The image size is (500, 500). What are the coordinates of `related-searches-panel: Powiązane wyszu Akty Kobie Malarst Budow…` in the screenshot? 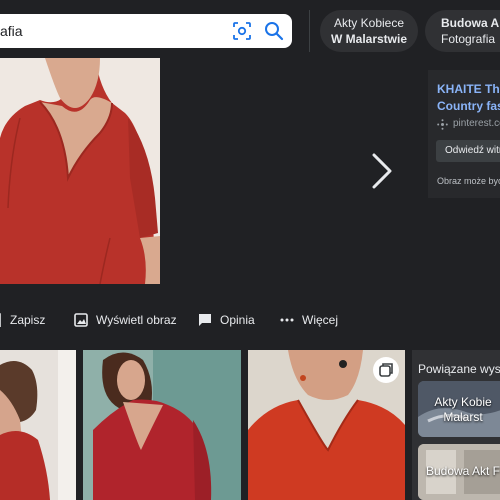 It's located at (456, 425).